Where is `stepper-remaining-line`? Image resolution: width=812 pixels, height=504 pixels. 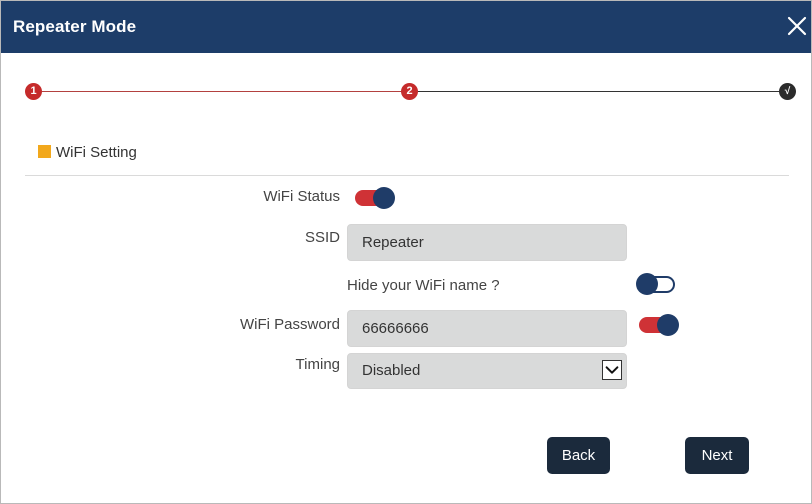 stepper-remaining-line is located at coordinates (600, 91).